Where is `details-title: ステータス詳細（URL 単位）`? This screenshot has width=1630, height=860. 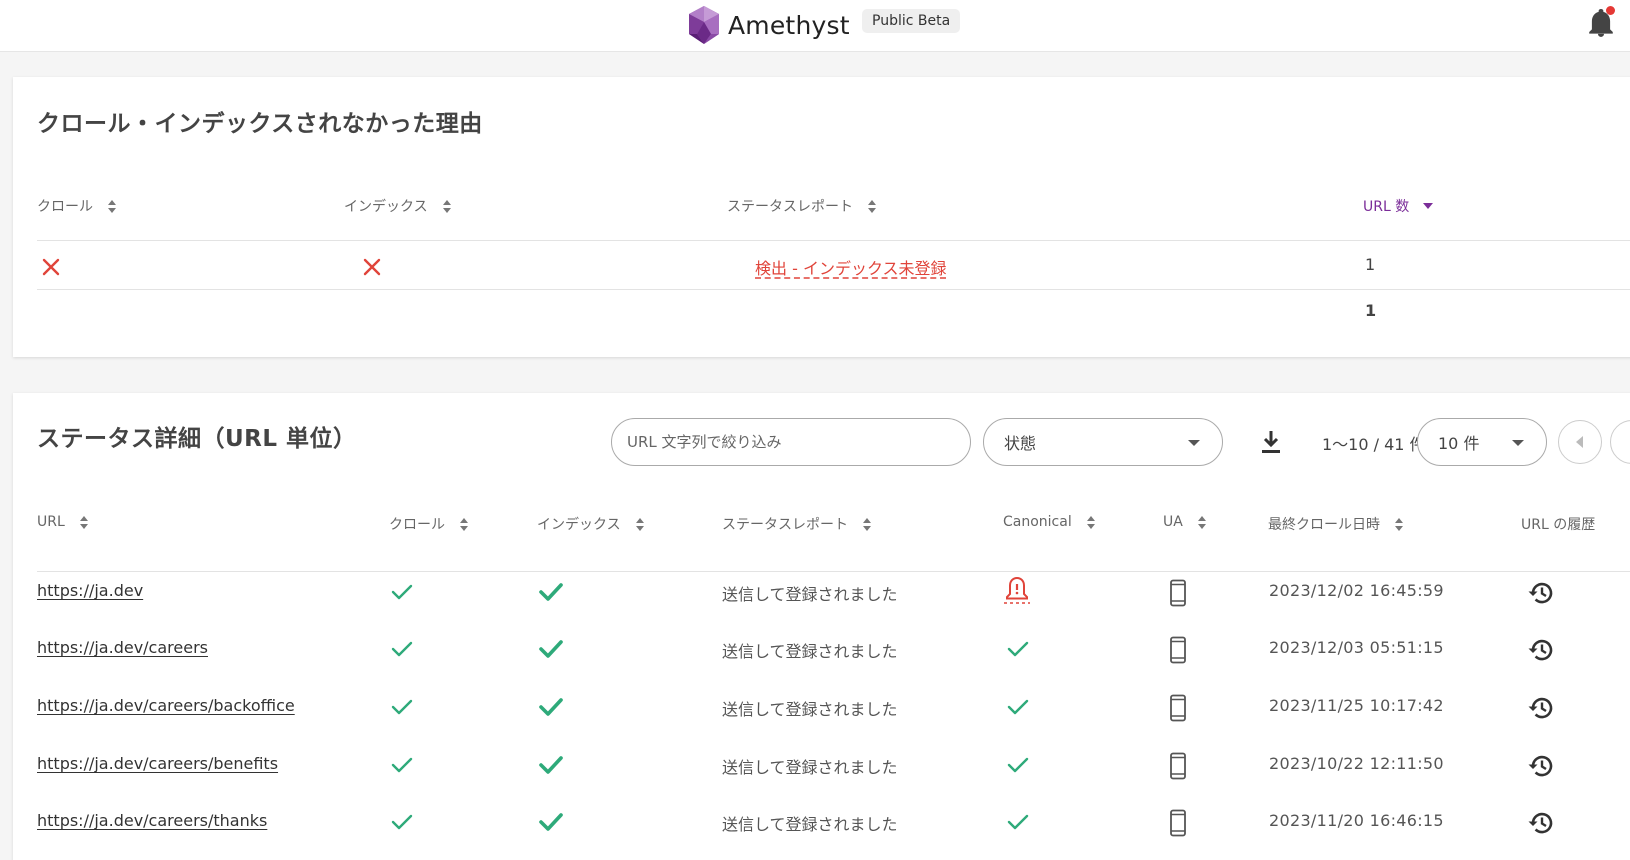 details-title: ステータス詳細（URL 単位） is located at coordinates (197, 439).